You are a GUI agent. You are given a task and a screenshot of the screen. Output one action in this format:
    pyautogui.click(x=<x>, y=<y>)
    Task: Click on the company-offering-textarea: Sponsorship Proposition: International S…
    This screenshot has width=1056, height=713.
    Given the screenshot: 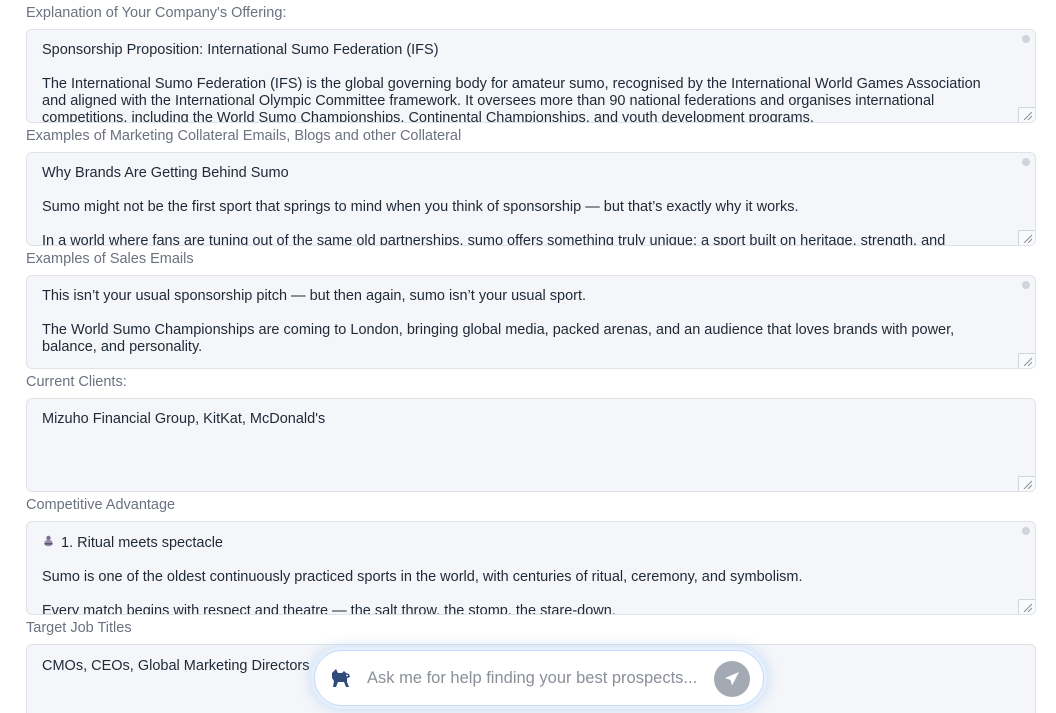 What is the action you would take?
    pyautogui.click(x=531, y=76)
    